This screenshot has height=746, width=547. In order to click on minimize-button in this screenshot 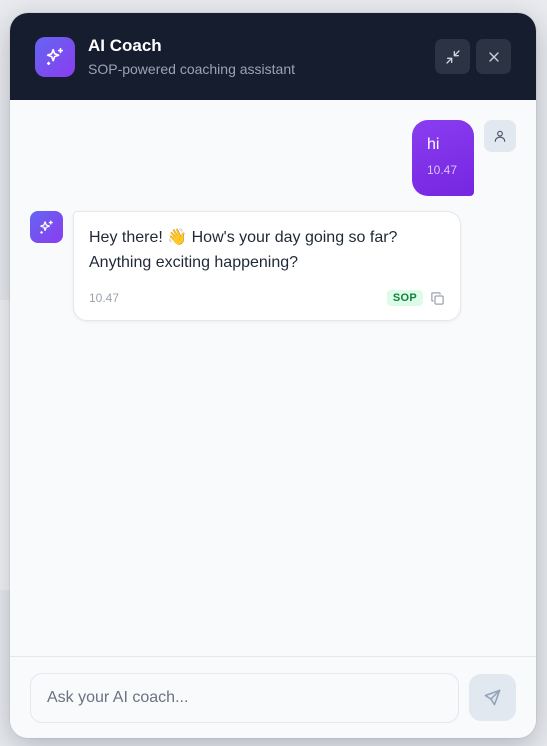, I will do `click(452, 56)`.